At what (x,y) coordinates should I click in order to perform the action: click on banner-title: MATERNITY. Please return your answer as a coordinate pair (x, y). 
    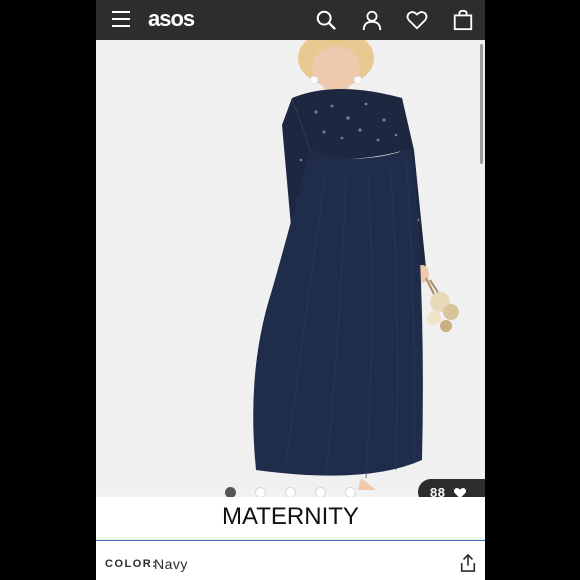
    Looking at the image, I should click on (290, 516).